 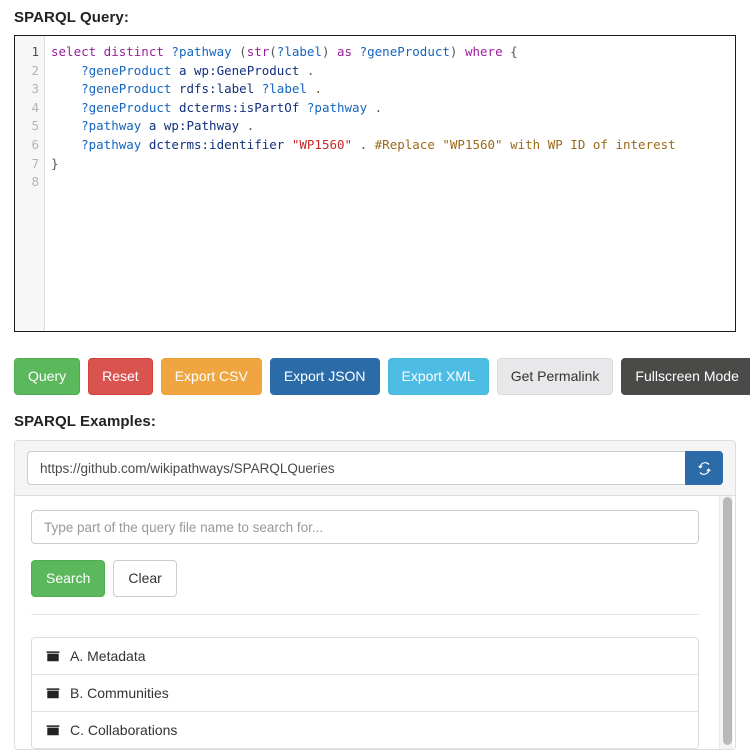 What do you see at coordinates (108, 656) in the screenshot?
I see `folder-item-label: A. Metadata` at bounding box center [108, 656].